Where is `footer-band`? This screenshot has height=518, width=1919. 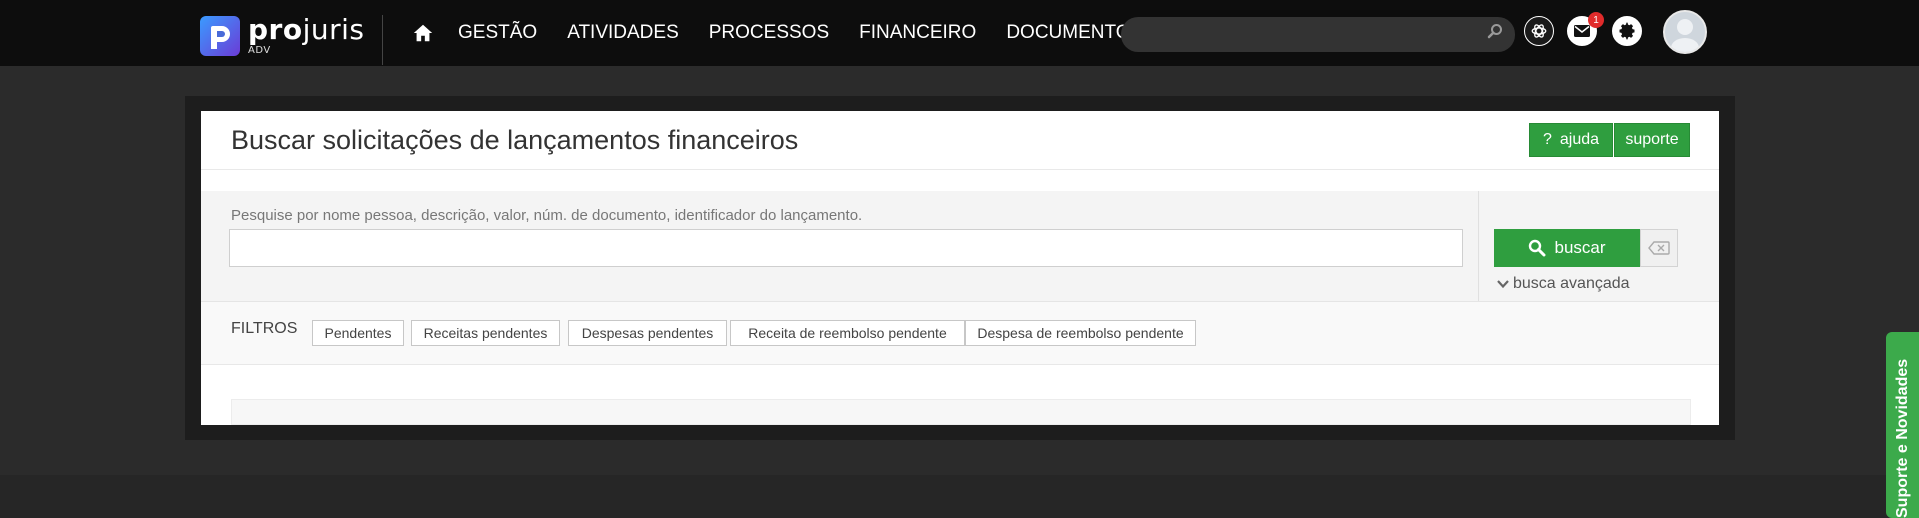 footer-band is located at coordinates (959, 496).